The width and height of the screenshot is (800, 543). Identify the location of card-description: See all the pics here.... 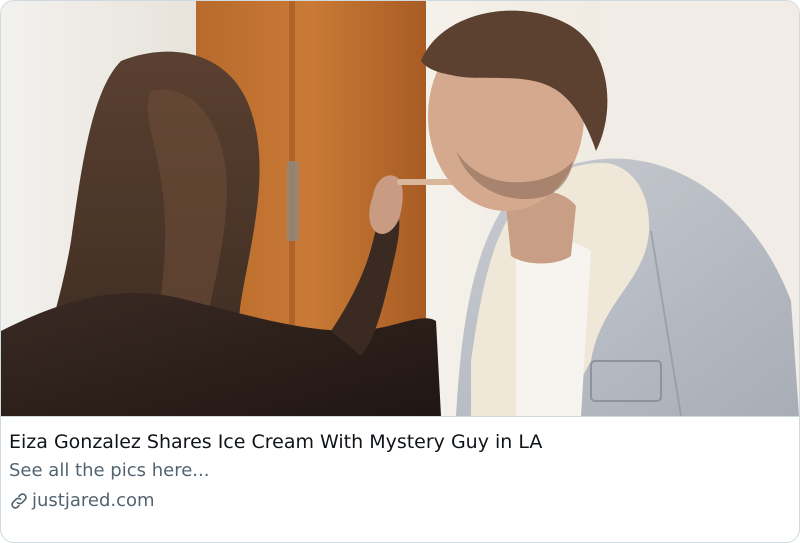
(109, 470).